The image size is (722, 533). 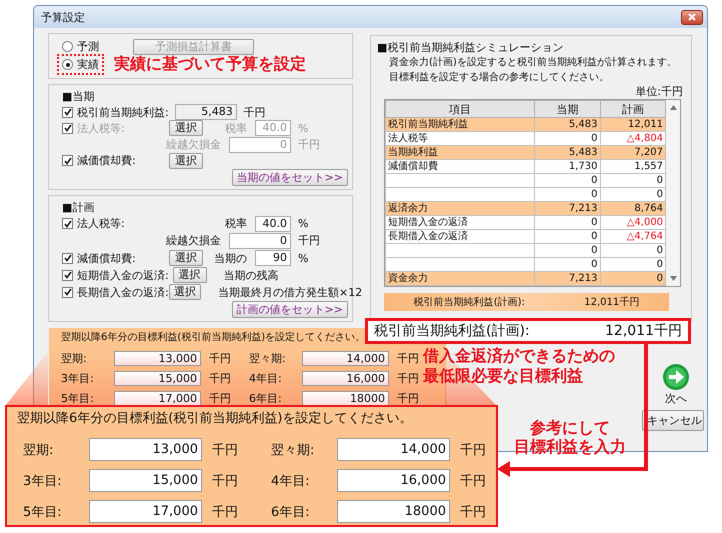 What do you see at coordinates (273, 224) in the screenshot?
I see `input-field: 40.0` at bounding box center [273, 224].